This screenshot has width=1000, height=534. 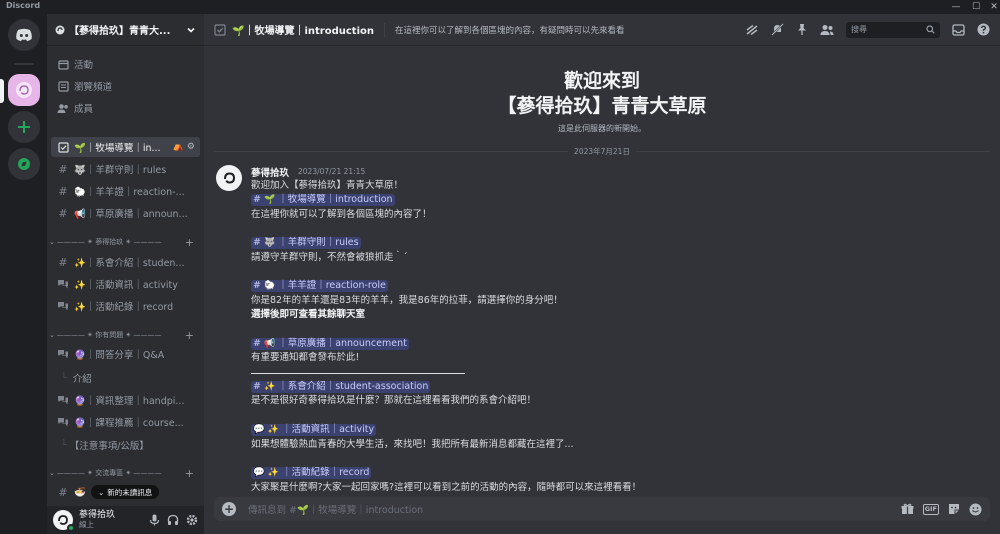 I want to click on forum-mention: 💬 ✨ ｜活動資訊｜activity, so click(x=314, y=430).